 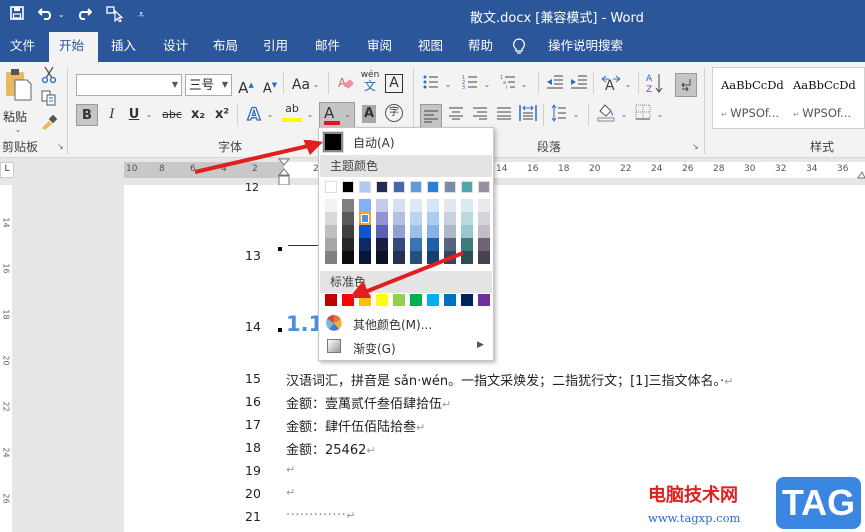 What do you see at coordinates (370, 83) in the screenshot?
I see `phonetic-guide-button: wén 文` at bounding box center [370, 83].